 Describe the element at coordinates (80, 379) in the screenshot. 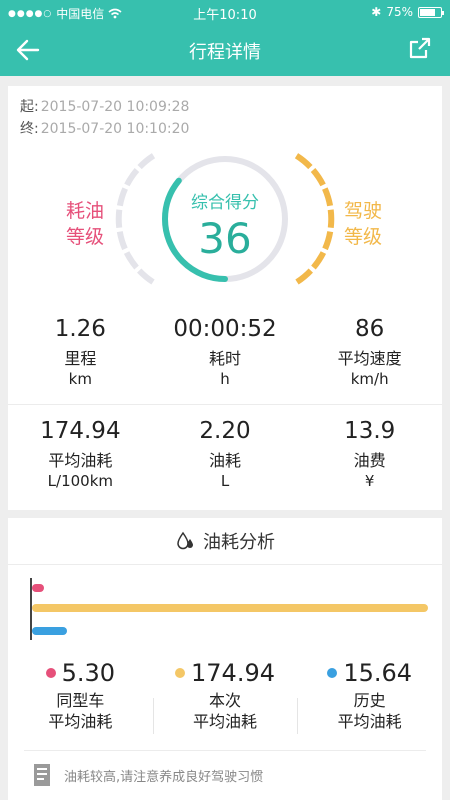

I see `stat-unit: km` at that location.